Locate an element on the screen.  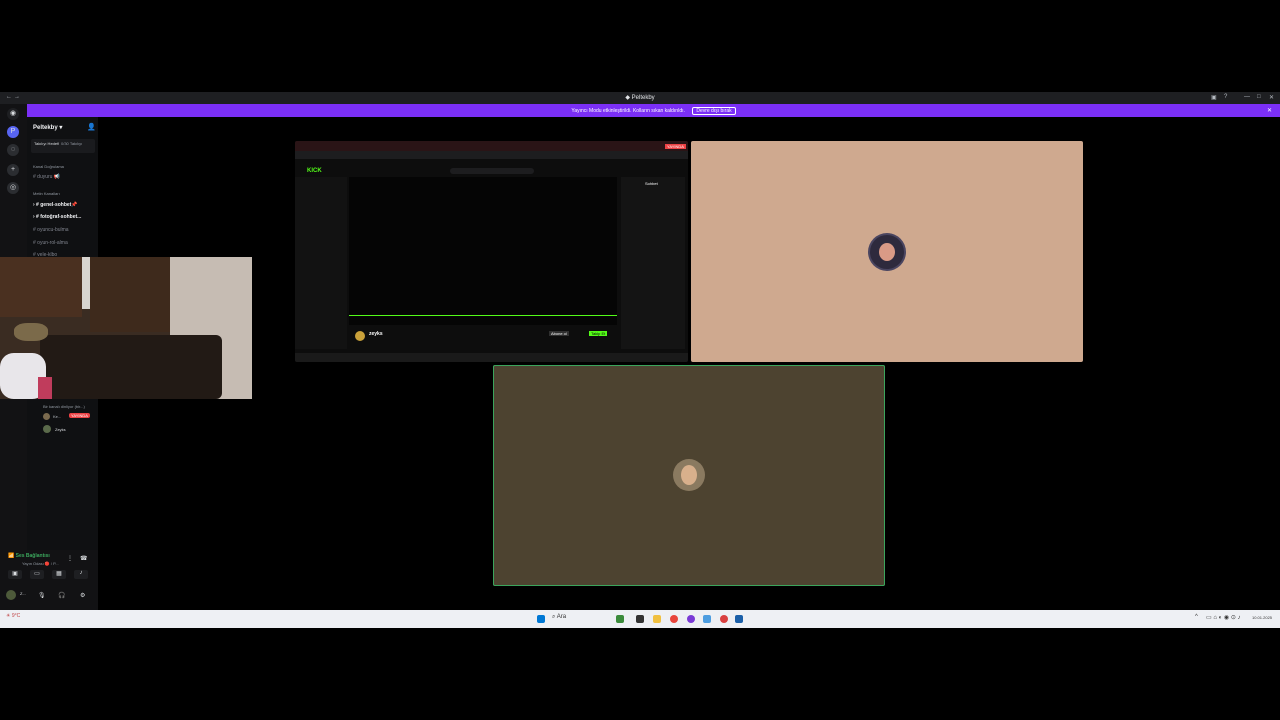
noise-suppression-icon: ⋮ is located at coordinates (70, 558).